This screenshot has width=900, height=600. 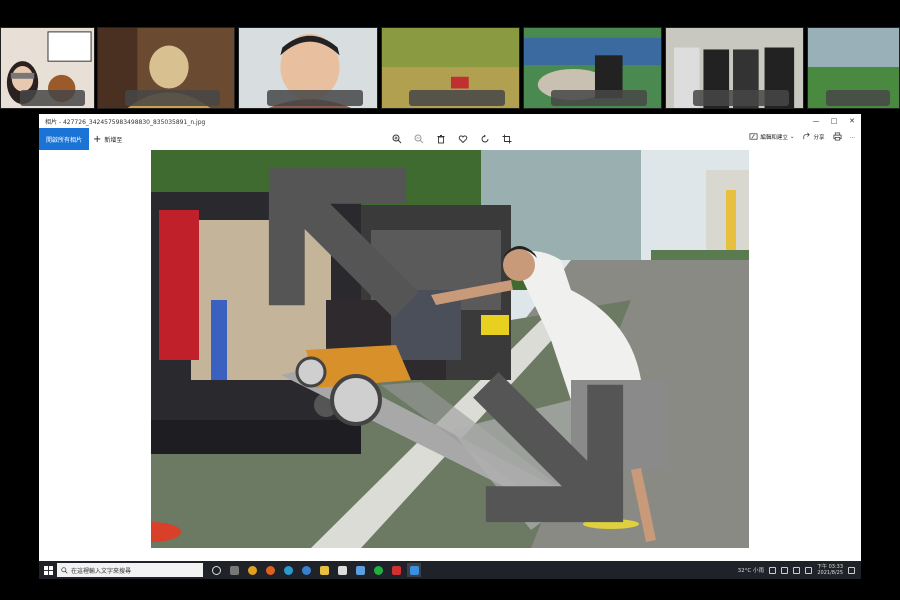 I want to click on favorite-button, so click(x=462, y=139).